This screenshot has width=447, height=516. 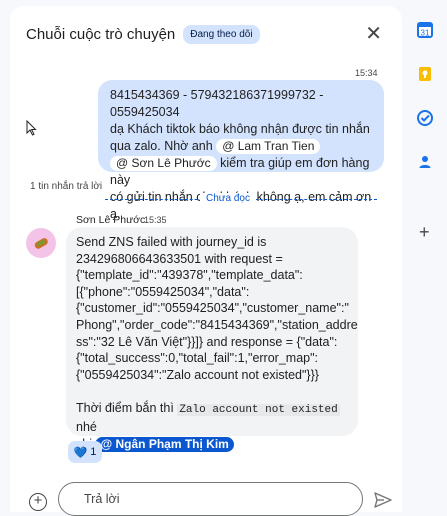 I want to click on message-time: 15:35, so click(x=155, y=220).